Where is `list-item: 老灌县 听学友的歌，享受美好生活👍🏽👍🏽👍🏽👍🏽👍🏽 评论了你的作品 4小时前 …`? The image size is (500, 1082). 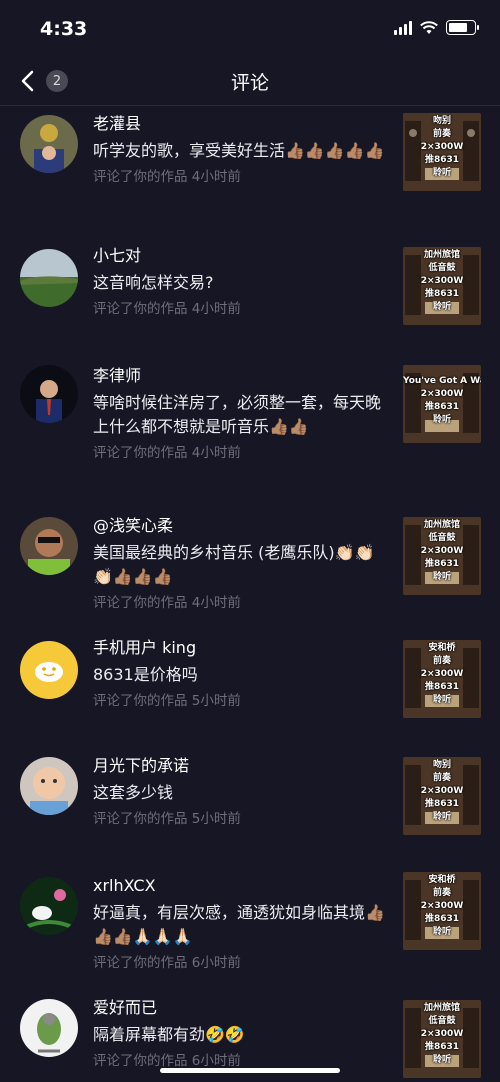 list-item: 老灌县 听学友的歌，享受美好生活👍🏽👍🏽👍🏽👍🏽👍🏽 评论了你的作品 4小时前 … is located at coordinates (250, 170).